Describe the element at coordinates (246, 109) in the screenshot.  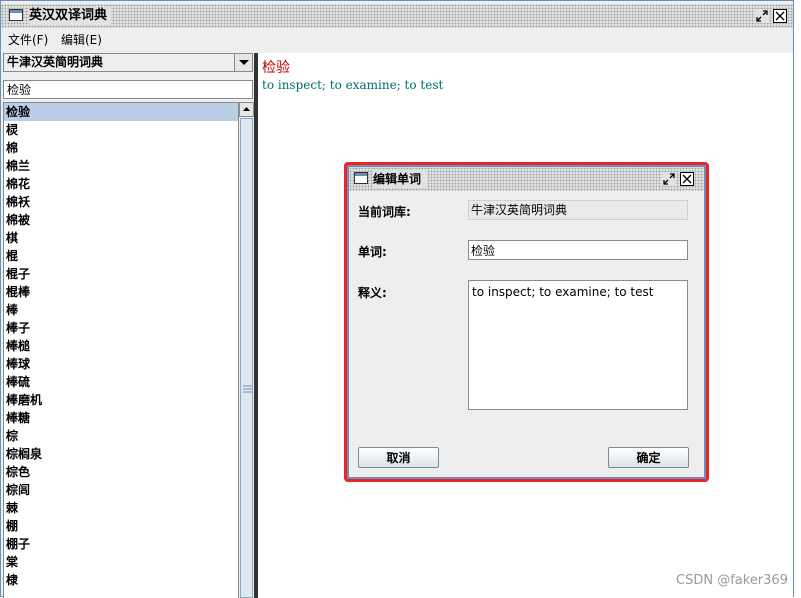
I see `scroll-up-icon` at that location.